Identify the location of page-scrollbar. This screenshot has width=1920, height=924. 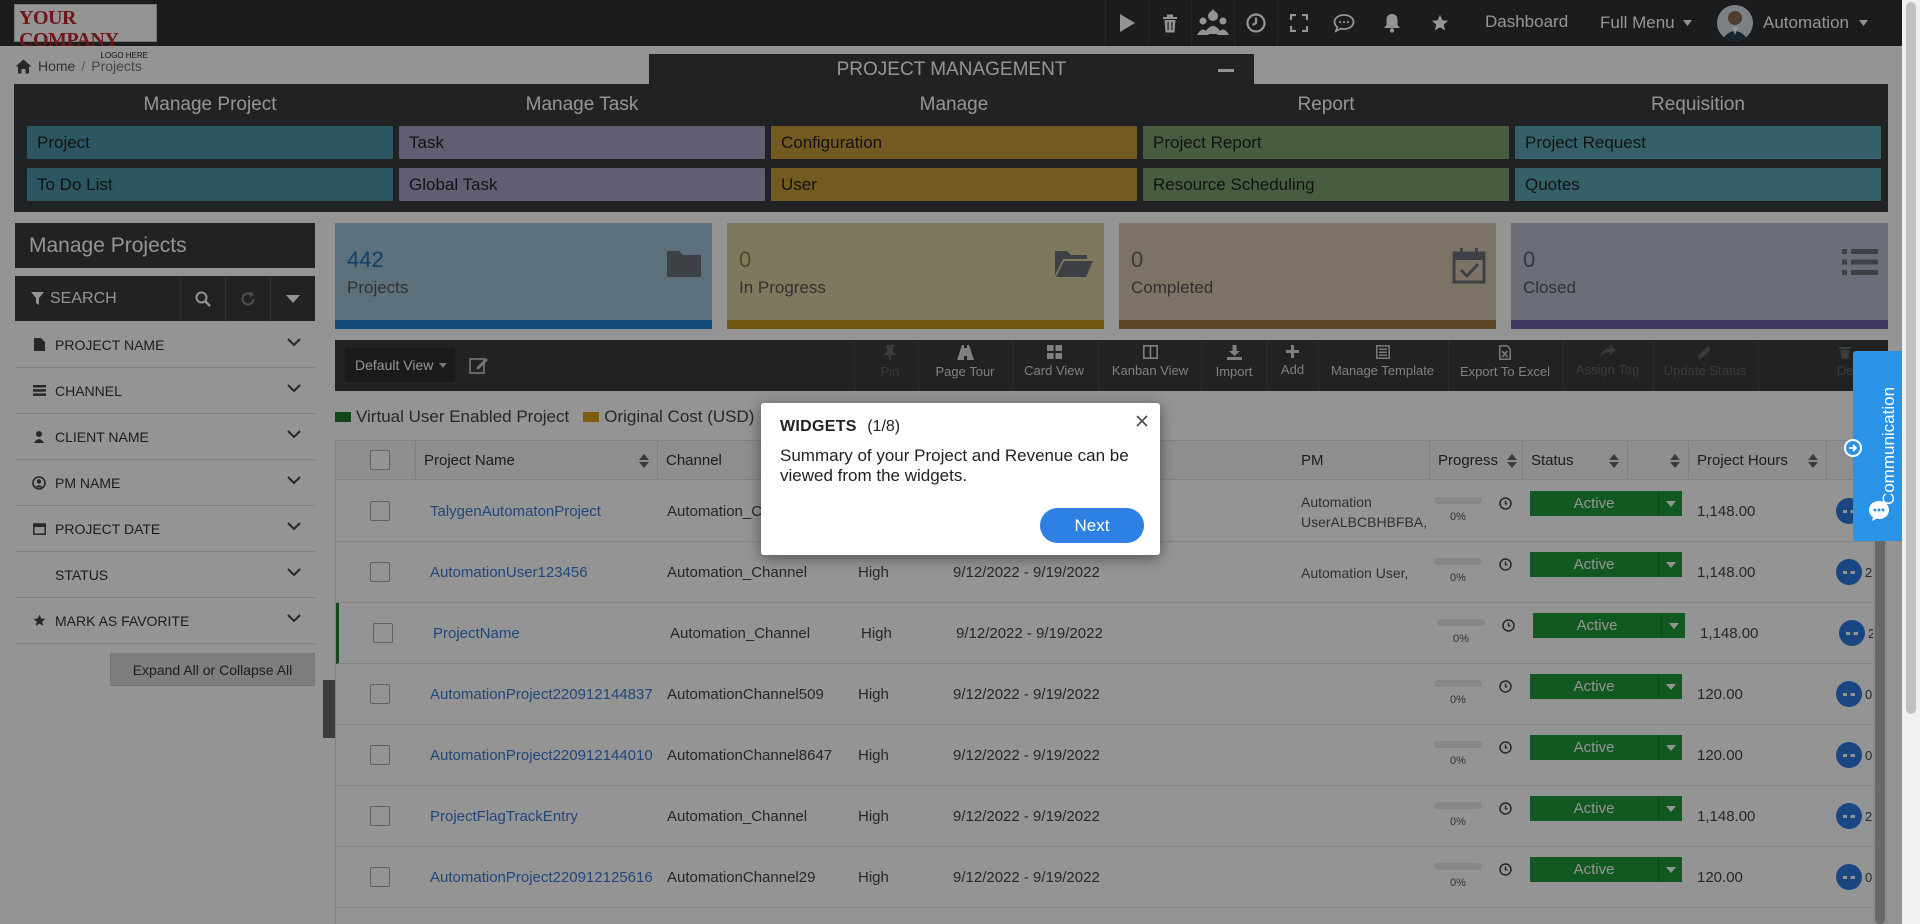
(1911, 462).